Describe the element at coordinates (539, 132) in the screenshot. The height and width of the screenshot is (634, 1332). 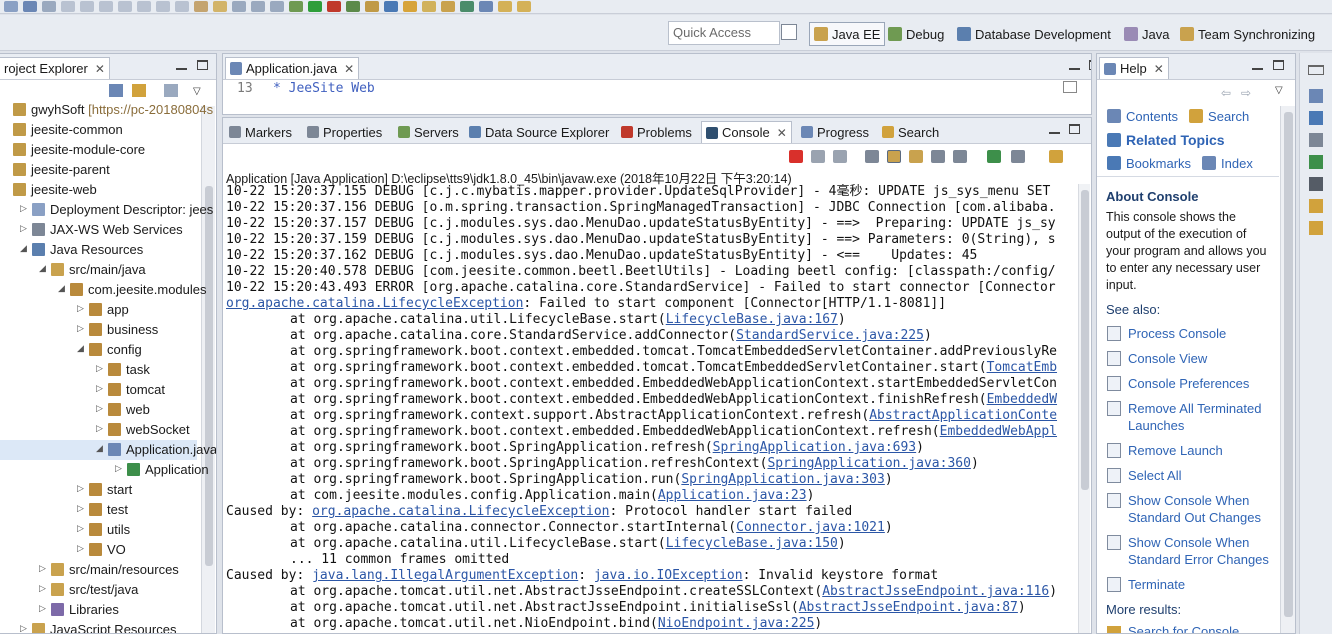
I see `tab-data-source-explorer: Data Source Explorer` at that location.